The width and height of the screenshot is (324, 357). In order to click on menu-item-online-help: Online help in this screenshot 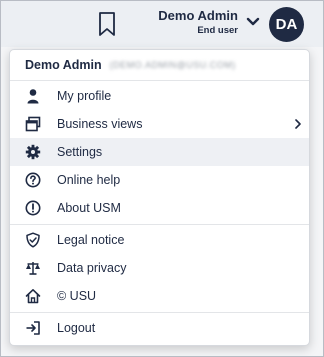, I will do `click(159, 180)`.